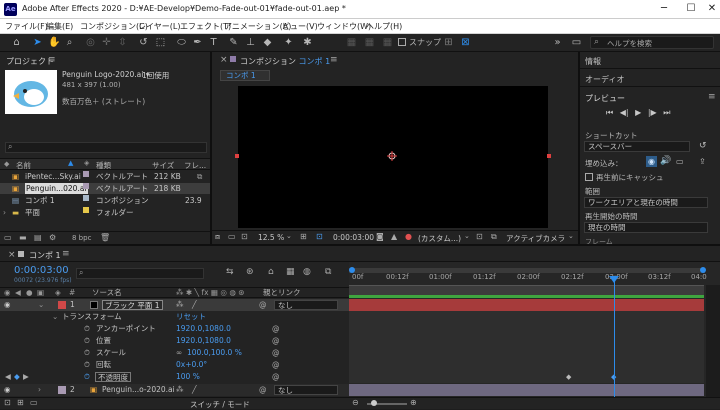  I want to click on new-folder-icon: ▬, so click(23, 237).